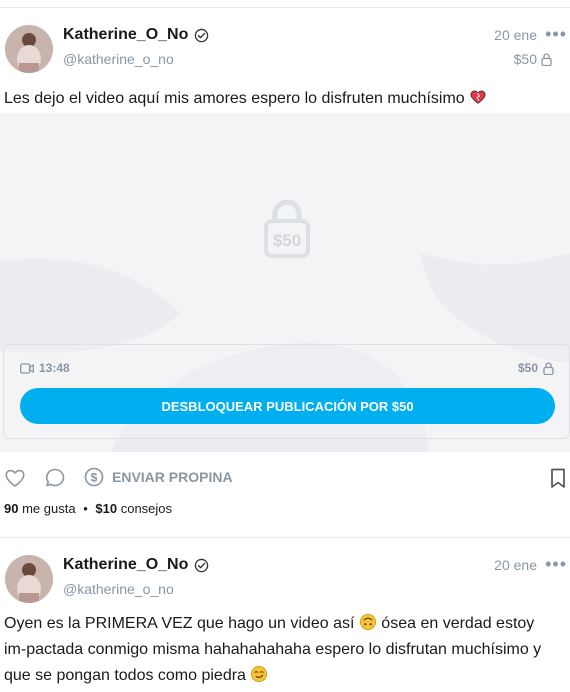 The width and height of the screenshot is (570, 692). What do you see at coordinates (11, 508) in the screenshot?
I see `likes-count: 90` at bounding box center [11, 508].